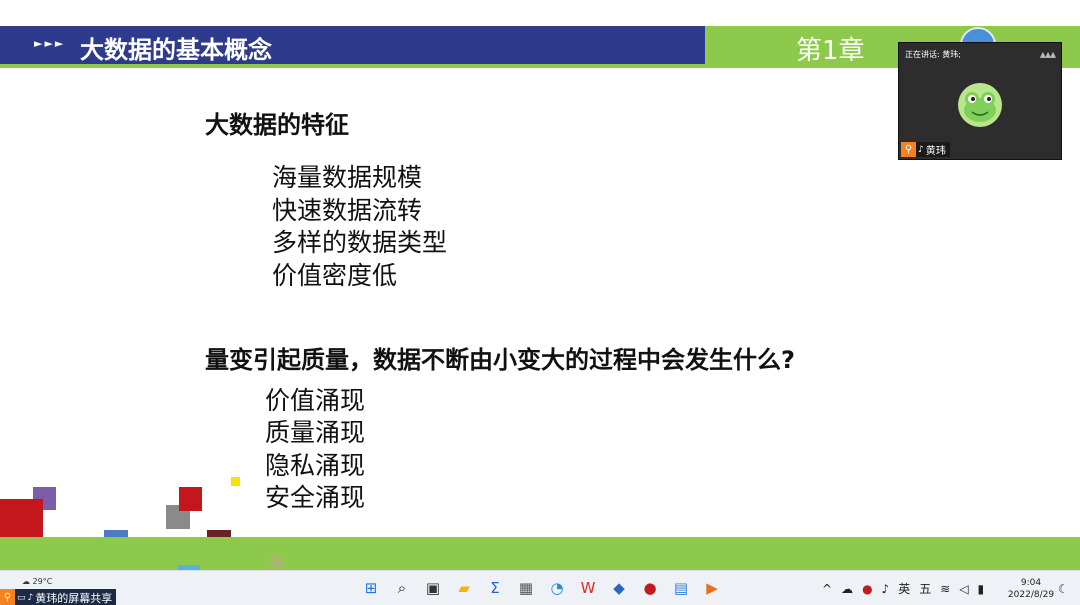  Describe the element at coordinates (402, 588) in the screenshot. I see `search-icon: ⌕` at that location.